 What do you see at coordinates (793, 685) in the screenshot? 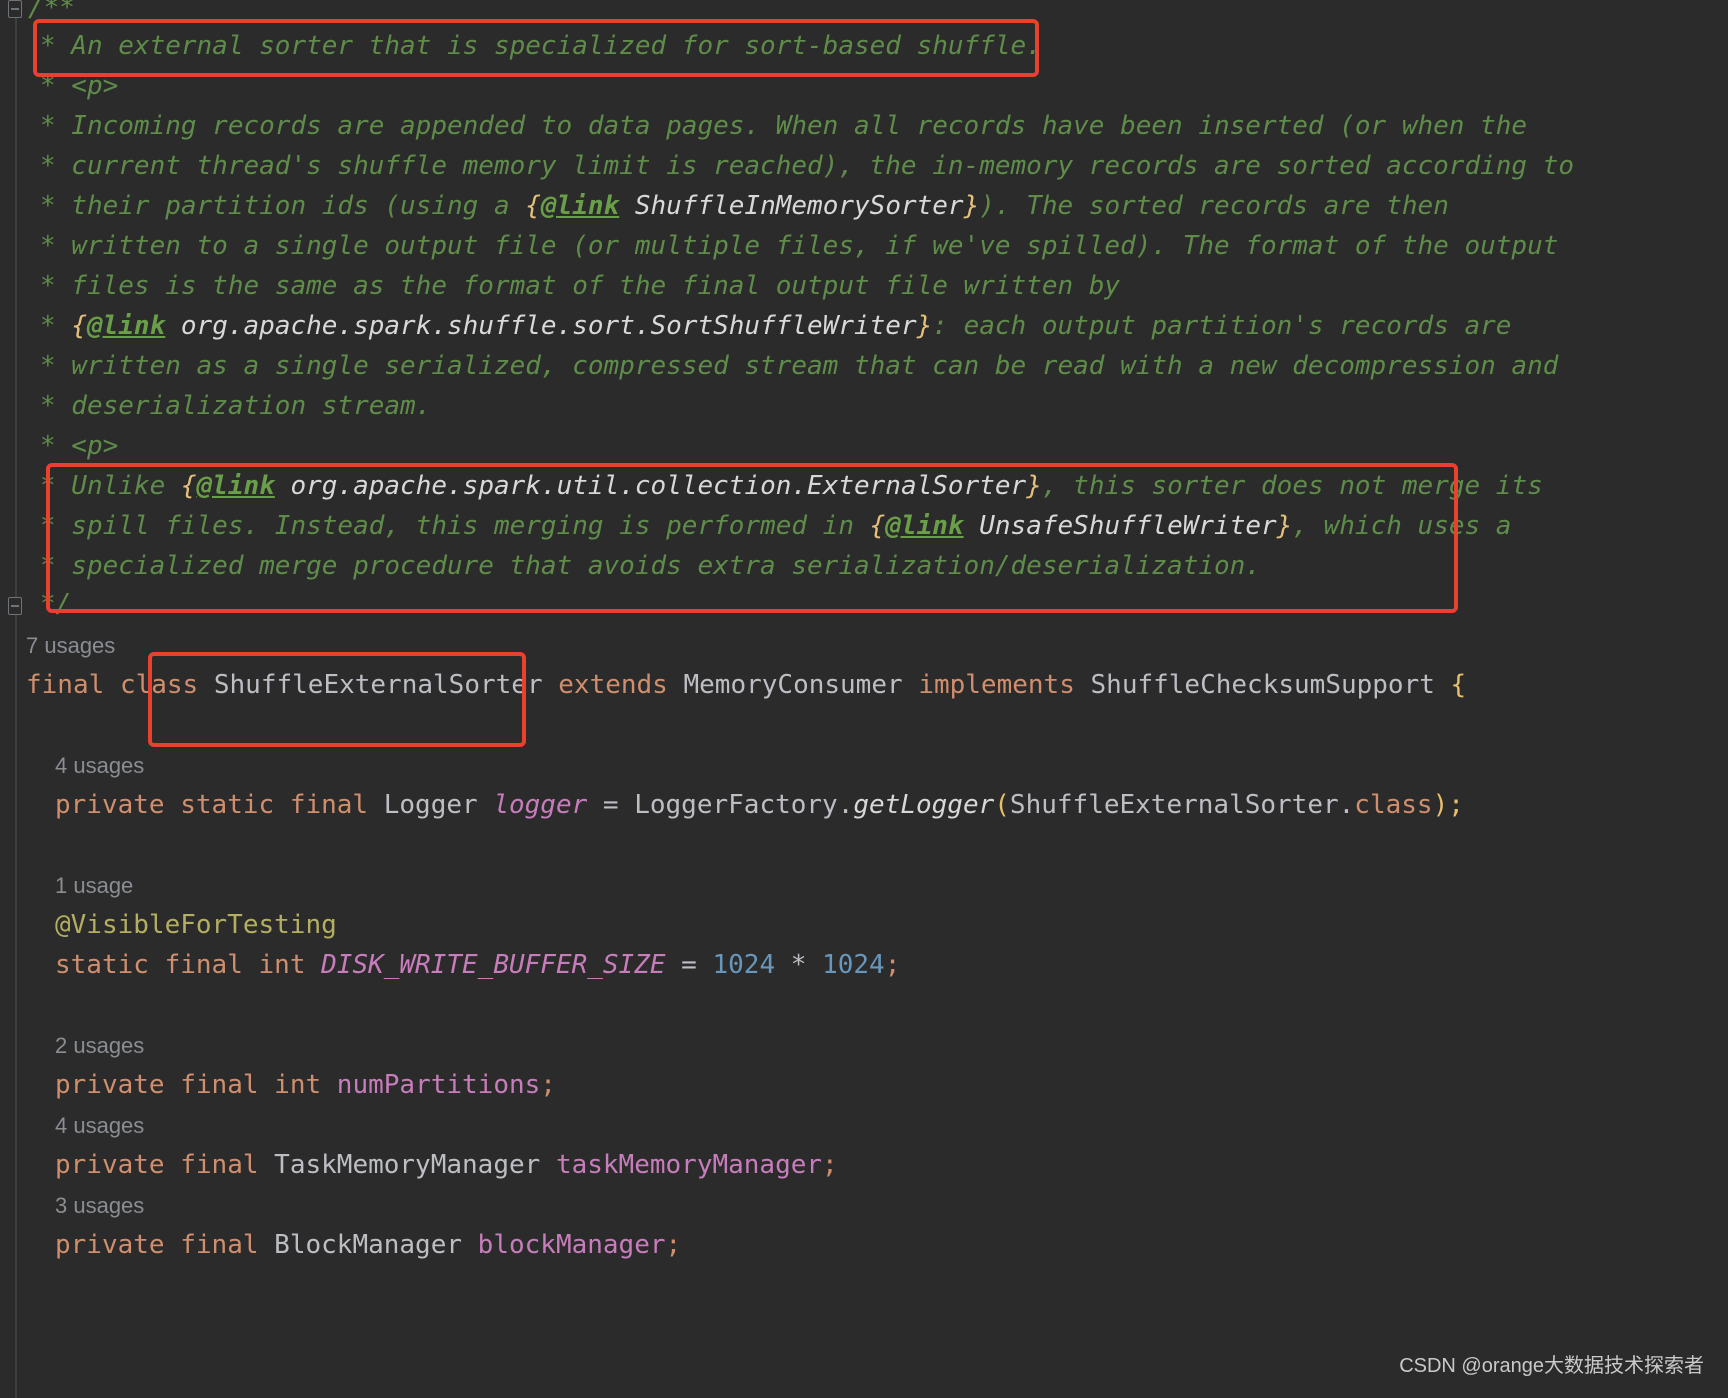
I see `super-class: MemoryConsumer` at bounding box center [793, 685].